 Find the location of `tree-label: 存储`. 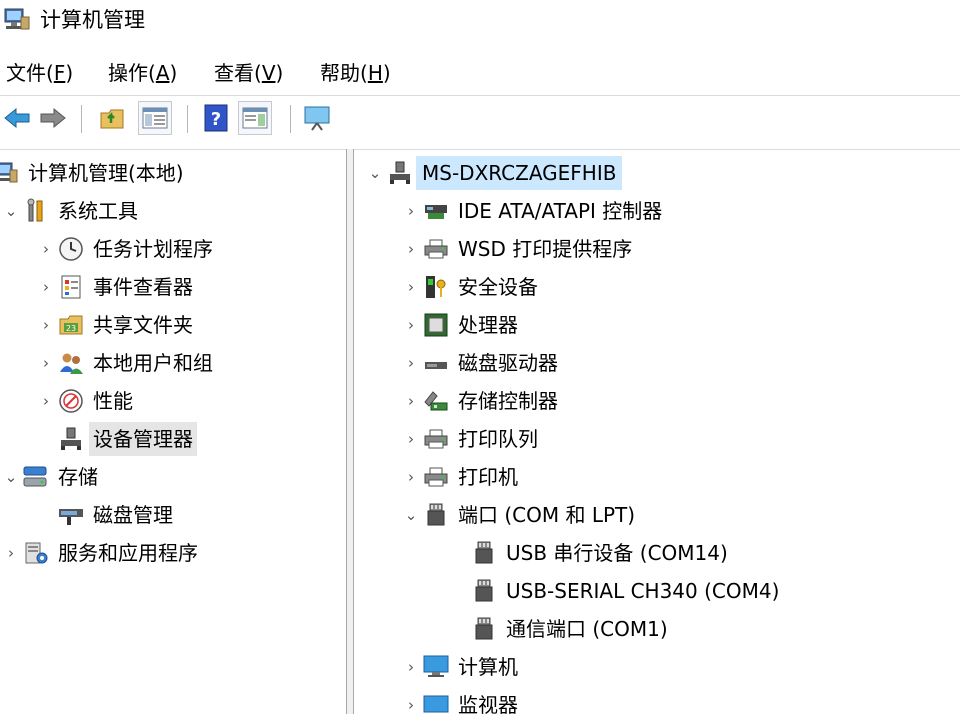

tree-label: 存储 is located at coordinates (78, 477).